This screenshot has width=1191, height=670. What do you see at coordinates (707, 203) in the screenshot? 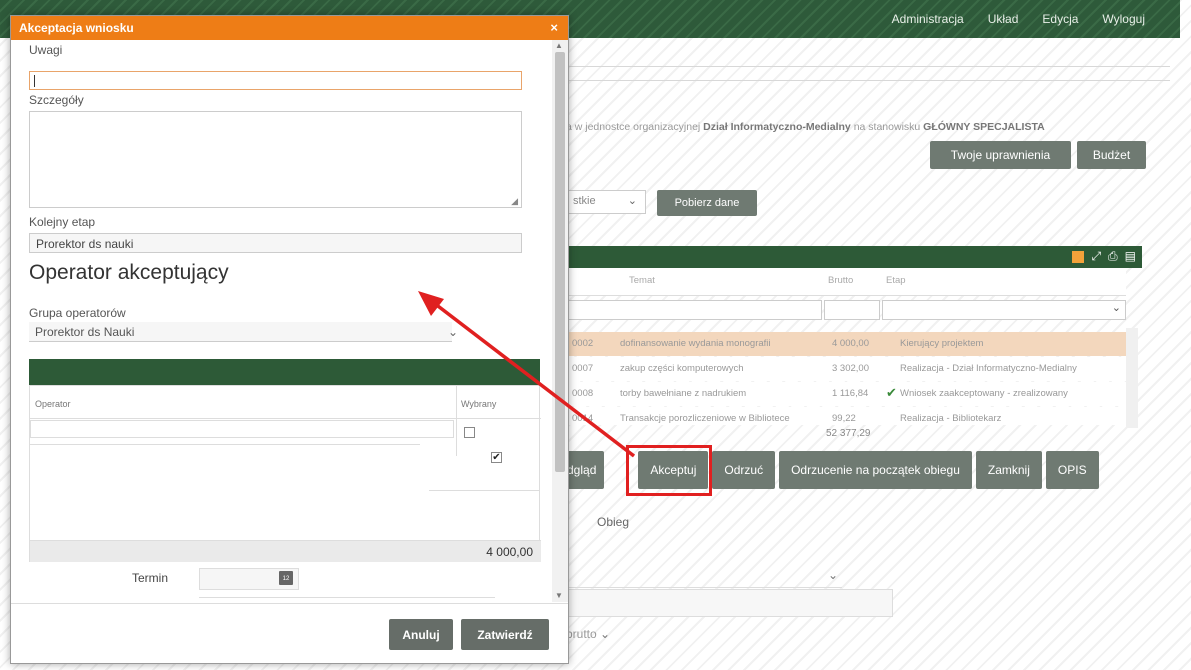
I see `fetch-data-button: Pobierz dane` at bounding box center [707, 203].